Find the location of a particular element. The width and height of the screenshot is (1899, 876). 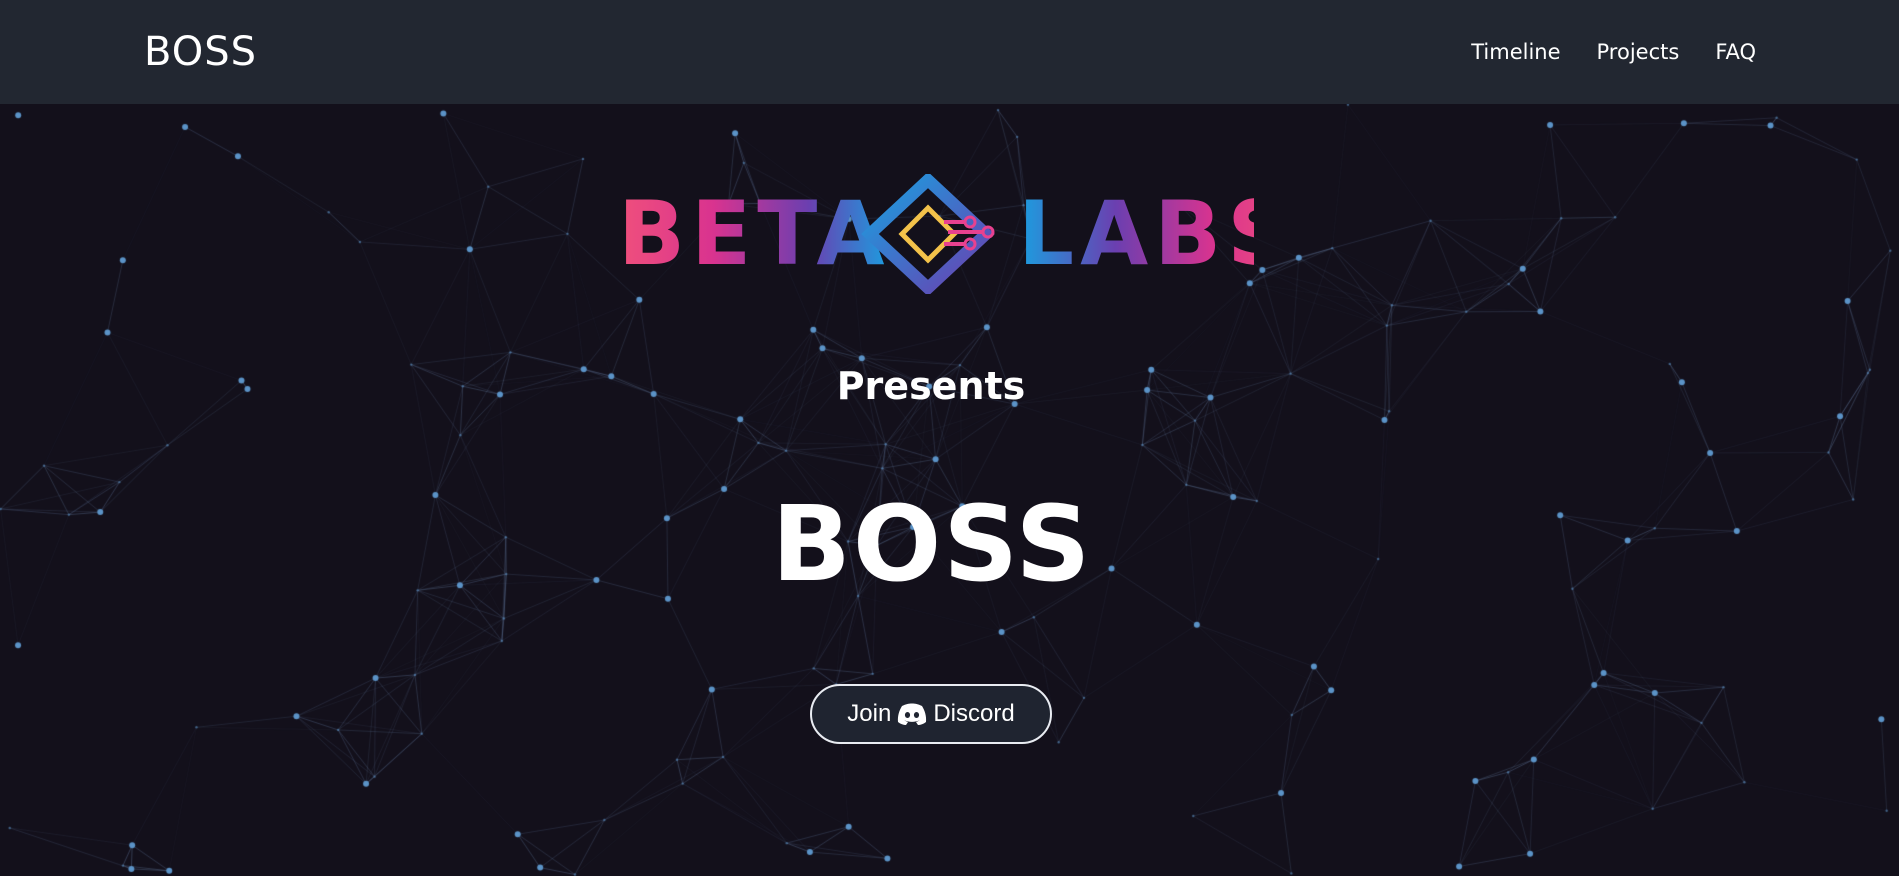

join-label: Join is located at coordinates (869, 713).